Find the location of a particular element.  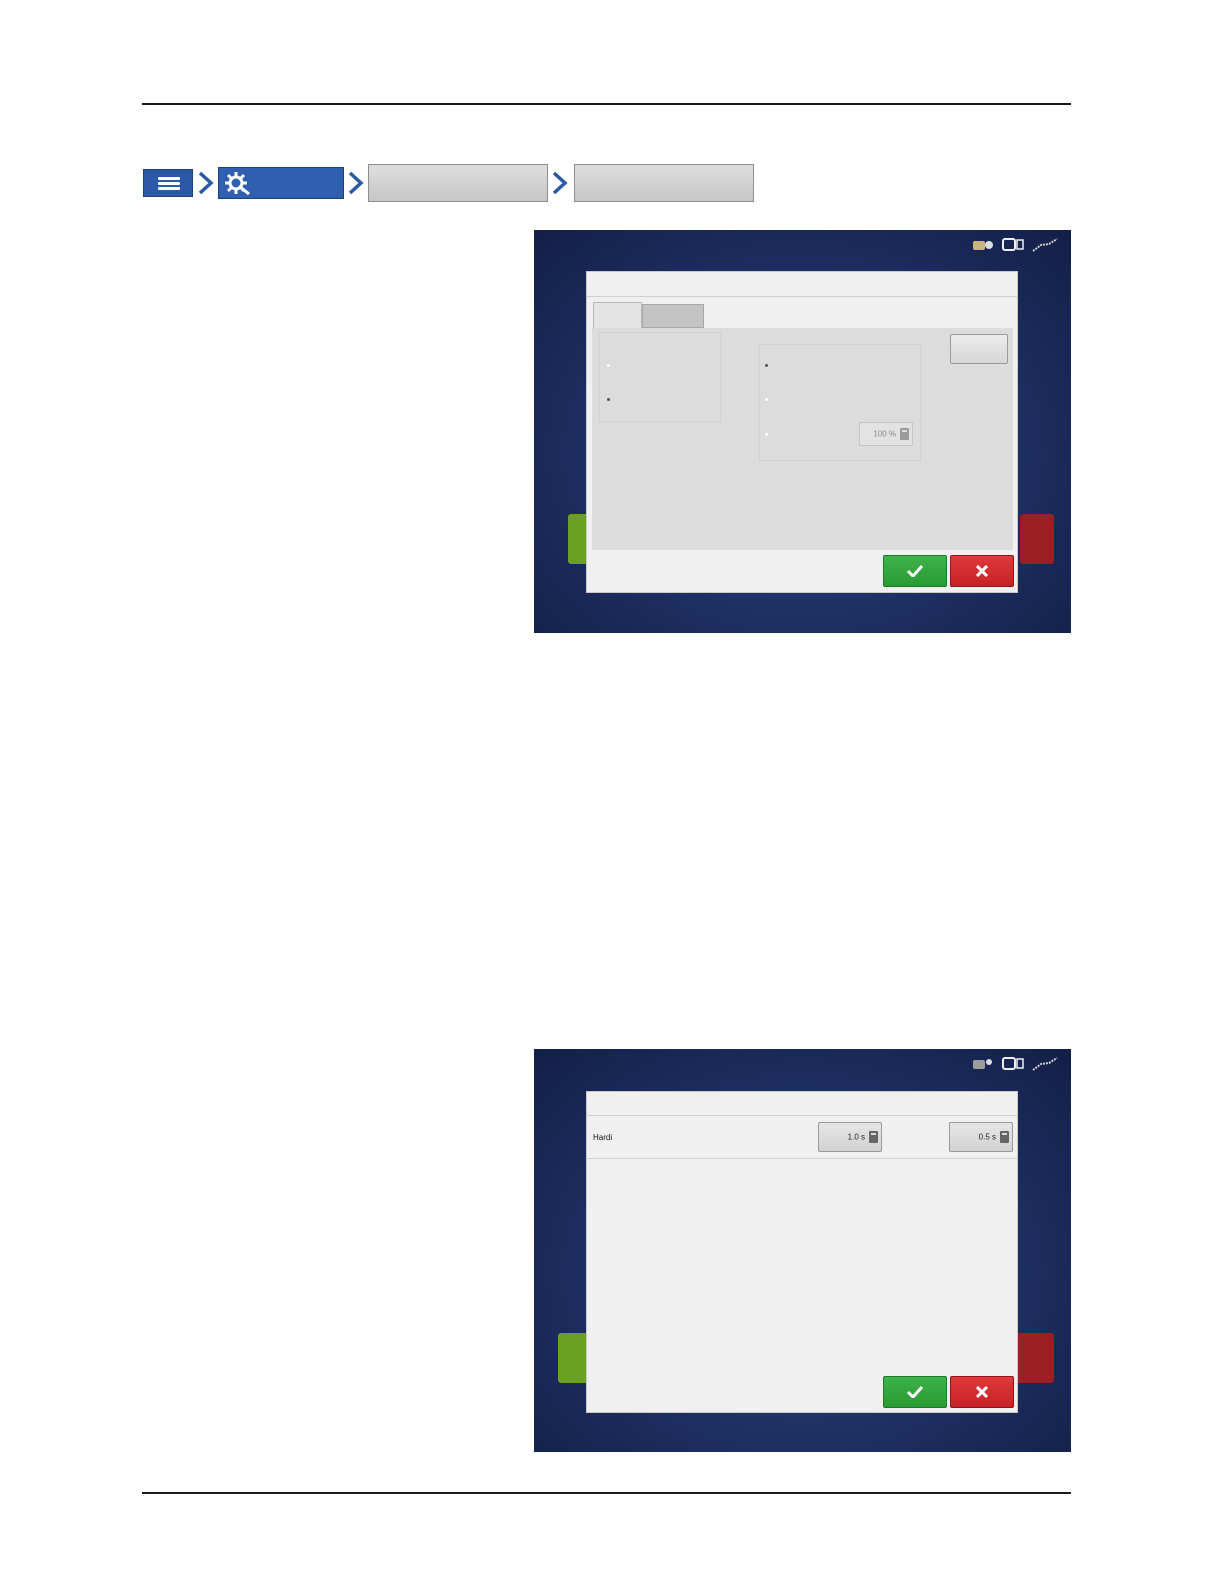

dialog-title-divider is located at coordinates (802, 296).